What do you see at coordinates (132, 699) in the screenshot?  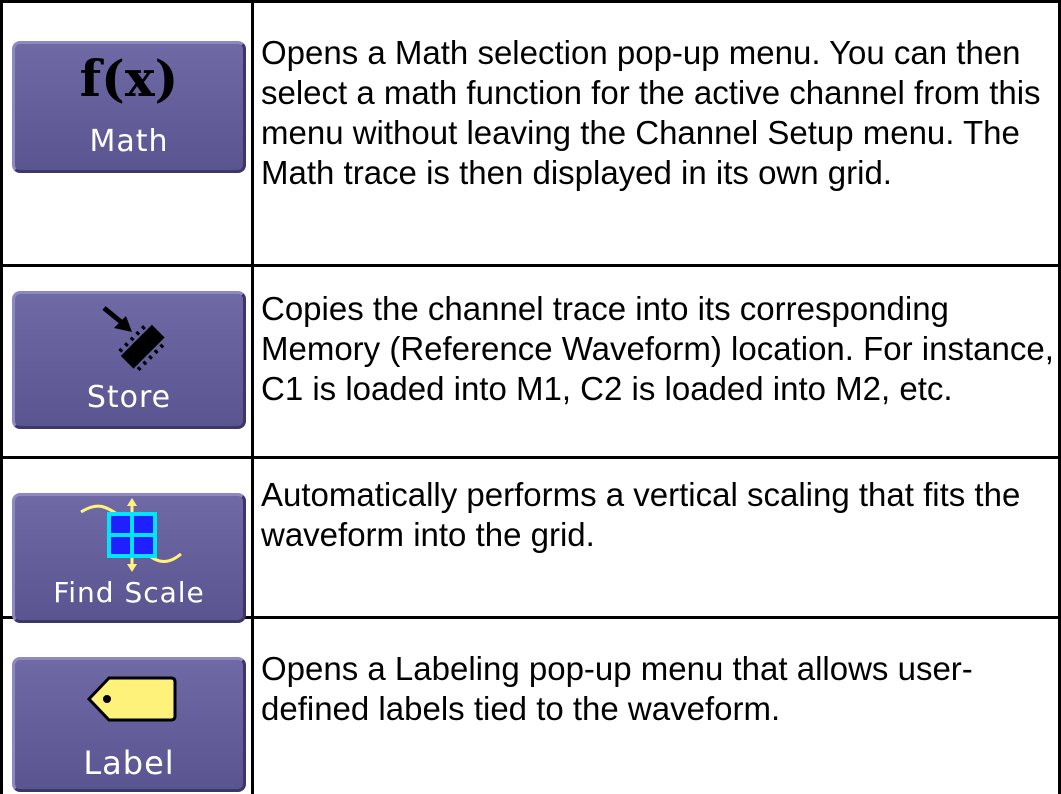 I see `tag-label-icon` at bounding box center [132, 699].